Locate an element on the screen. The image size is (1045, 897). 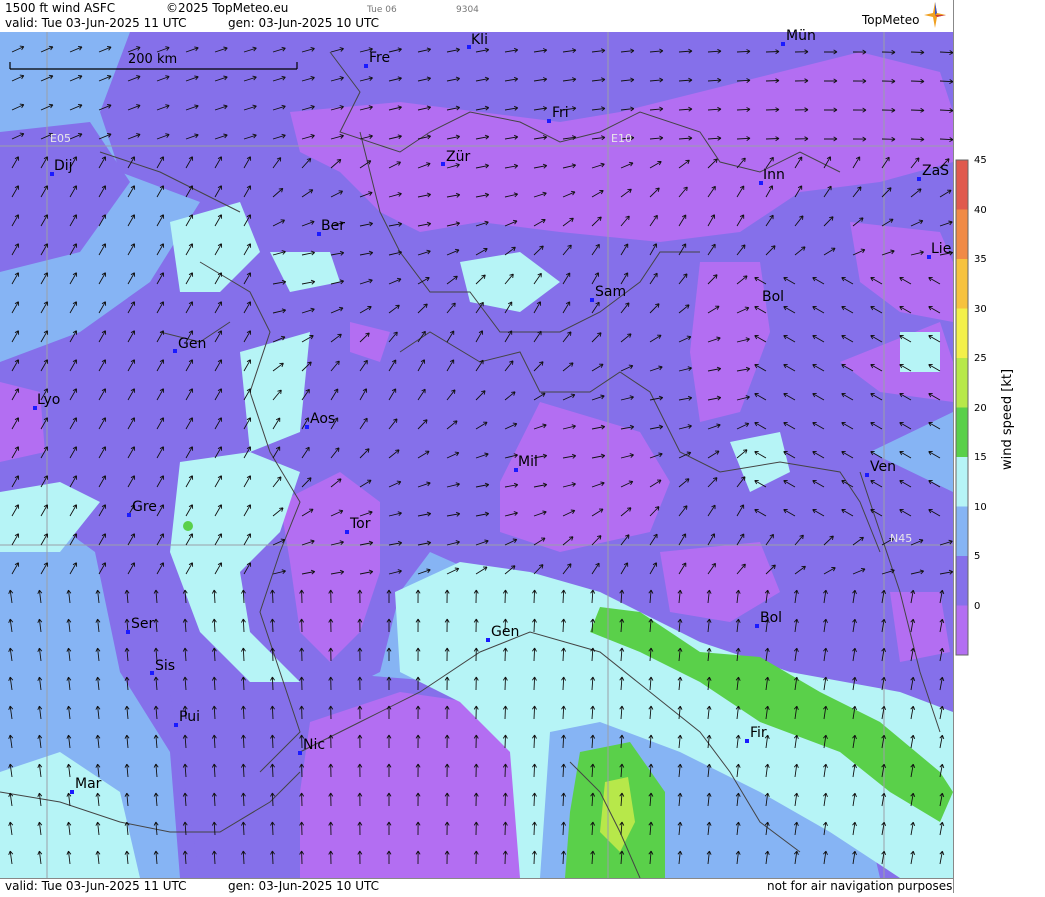
city-label: Lie is located at coordinates (941, 249).